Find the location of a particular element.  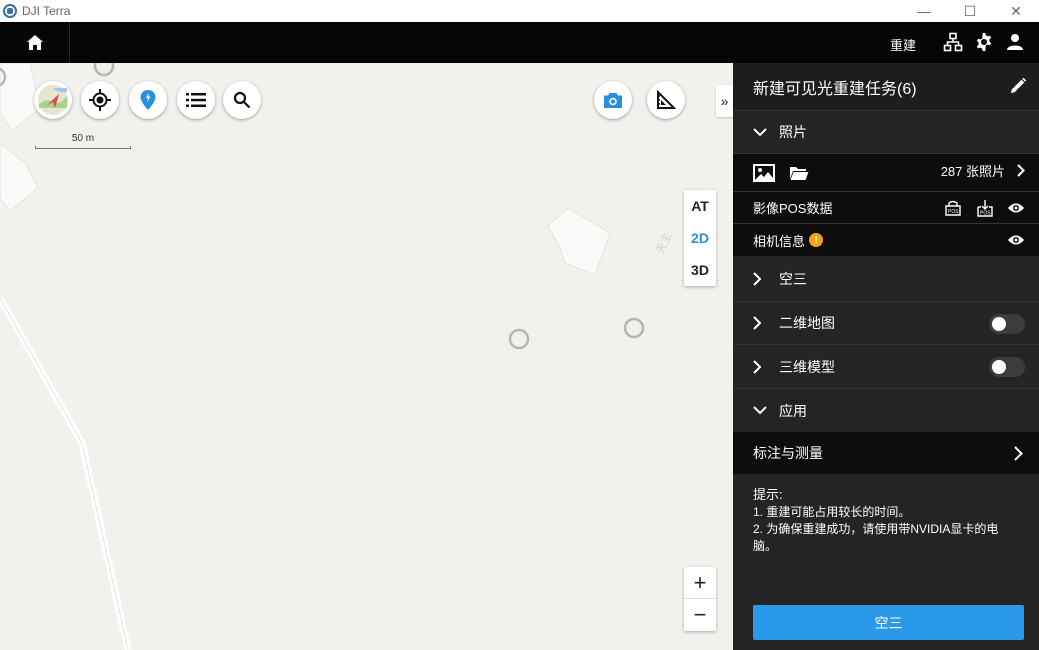

map2d-section-label: 二维地图 is located at coordinates (807, 323).